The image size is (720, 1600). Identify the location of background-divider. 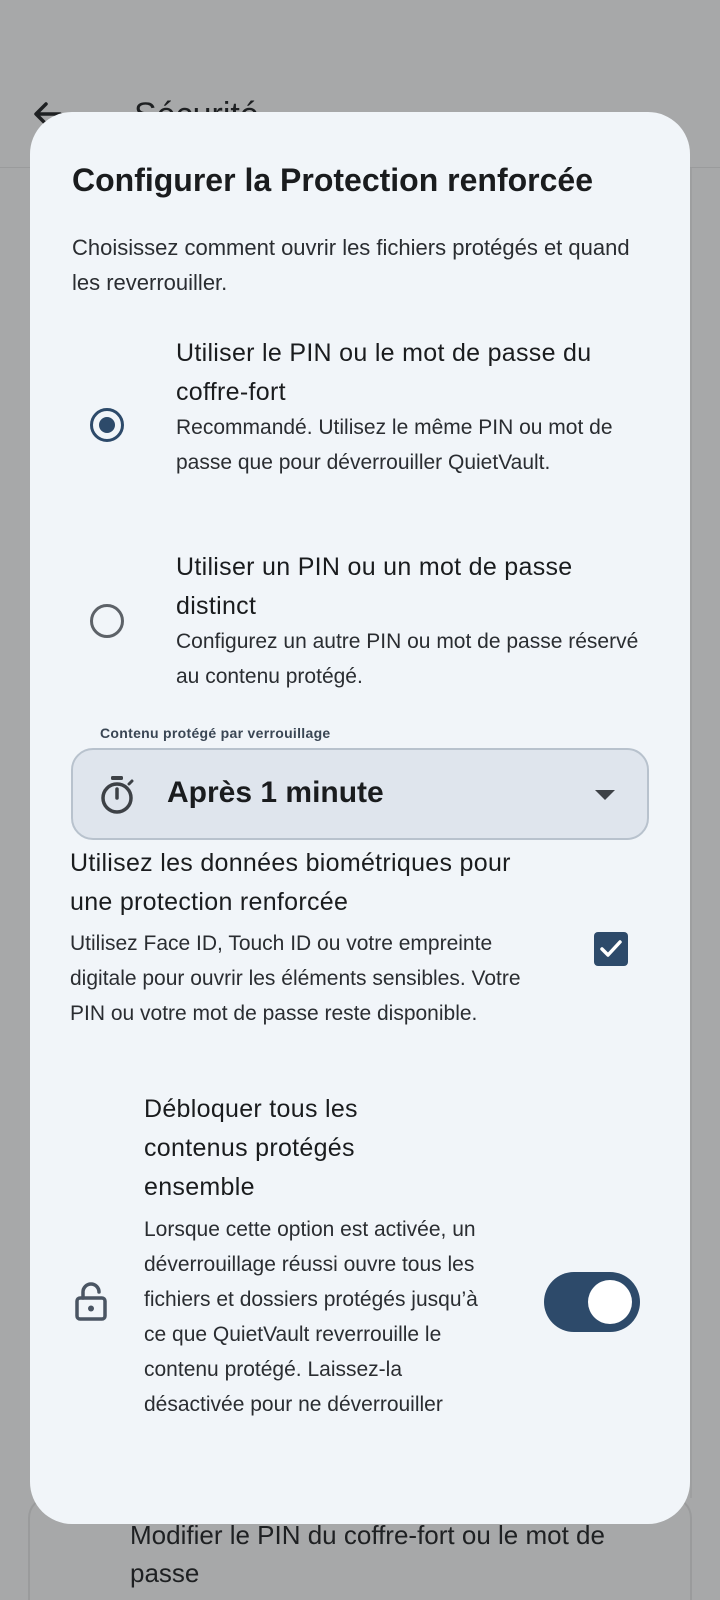
(691, 833).